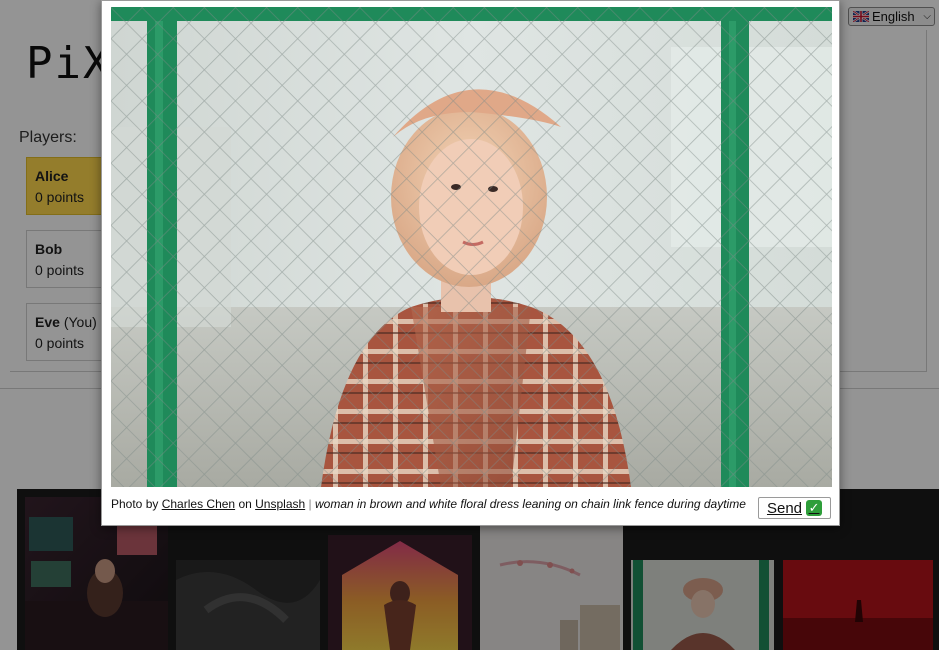  I want to click on check-mark-icon: ✓, so click(814, 508).